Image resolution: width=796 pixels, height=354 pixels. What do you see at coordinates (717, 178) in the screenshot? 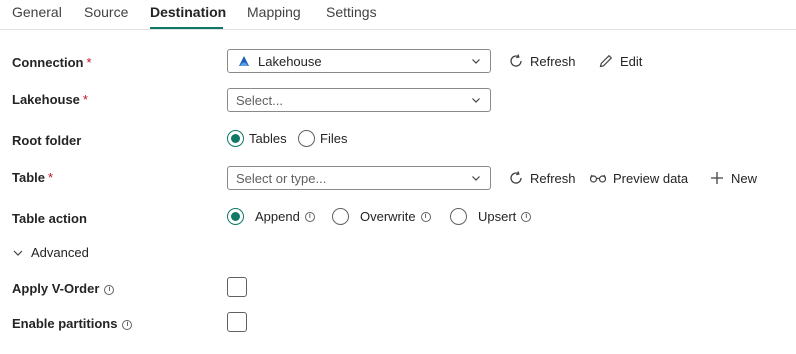
I see `plus-icon` at bounding box center [717, 178].